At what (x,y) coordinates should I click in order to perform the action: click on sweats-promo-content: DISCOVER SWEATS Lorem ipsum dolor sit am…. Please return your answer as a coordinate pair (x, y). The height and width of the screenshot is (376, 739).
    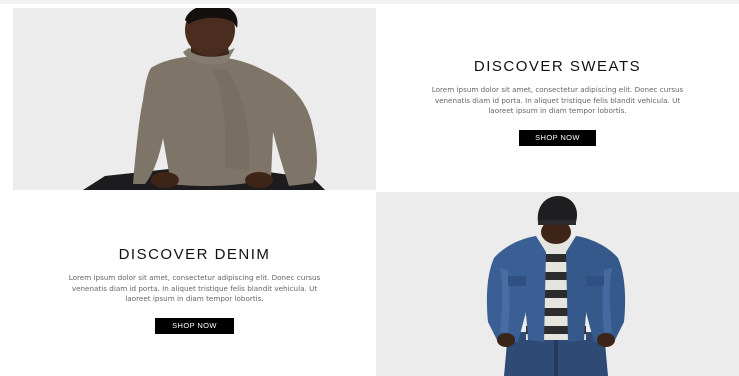
    Looking at the image, I should click on (557, 102).